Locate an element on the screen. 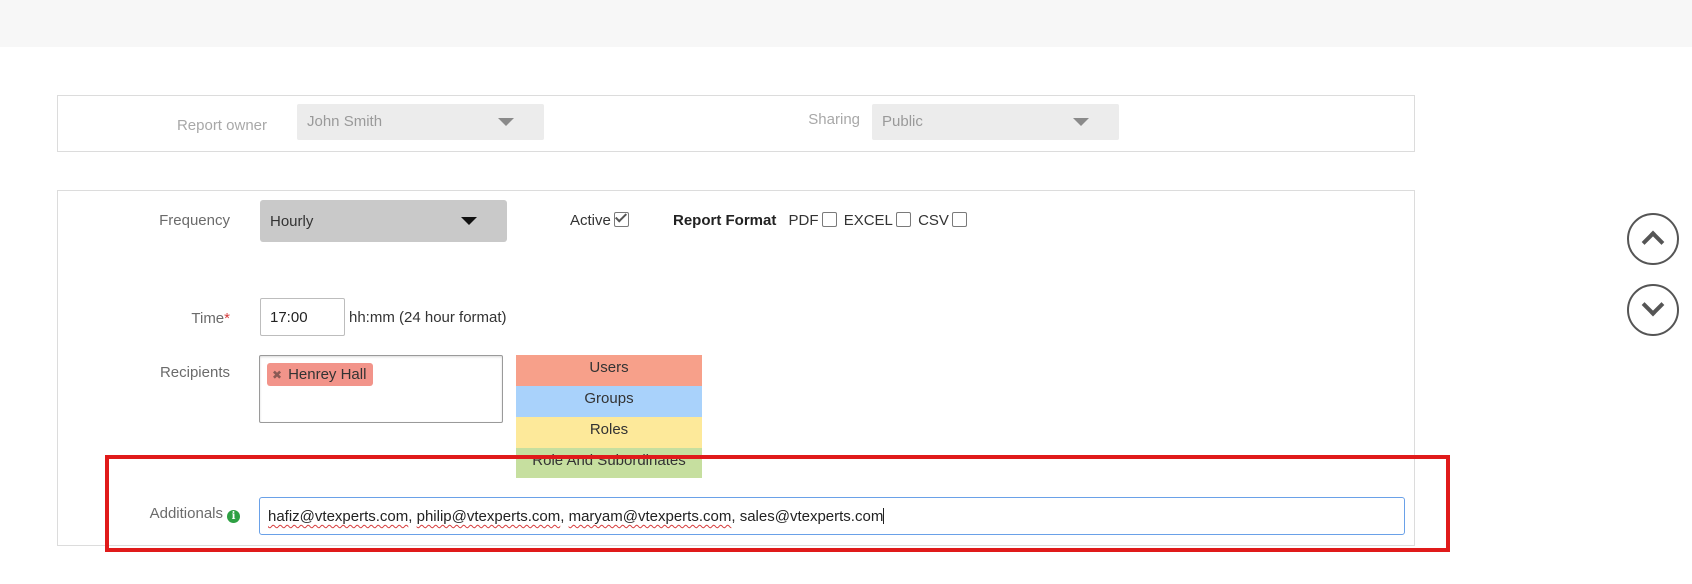  format-pdf-label: PDF is located at coordinates (803, 220).